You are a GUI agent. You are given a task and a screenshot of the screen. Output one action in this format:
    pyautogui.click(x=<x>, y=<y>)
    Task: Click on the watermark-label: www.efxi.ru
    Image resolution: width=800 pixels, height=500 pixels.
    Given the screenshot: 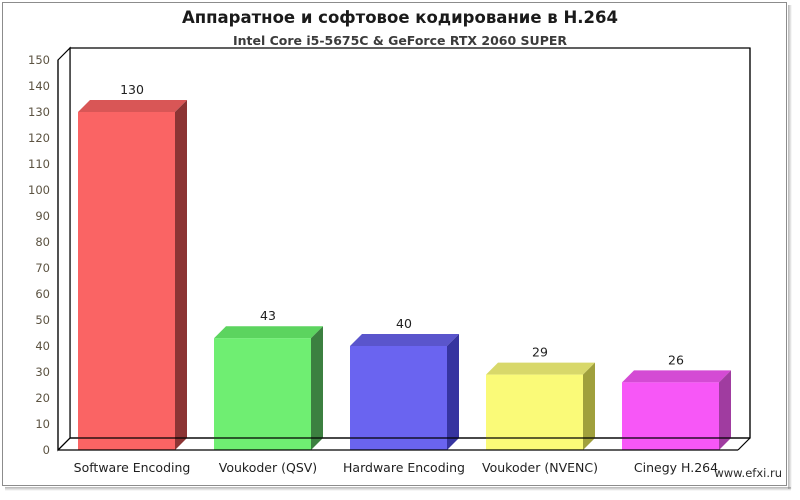 What is the action you would take?
    pyautogui.click(x=748, y=473)
    